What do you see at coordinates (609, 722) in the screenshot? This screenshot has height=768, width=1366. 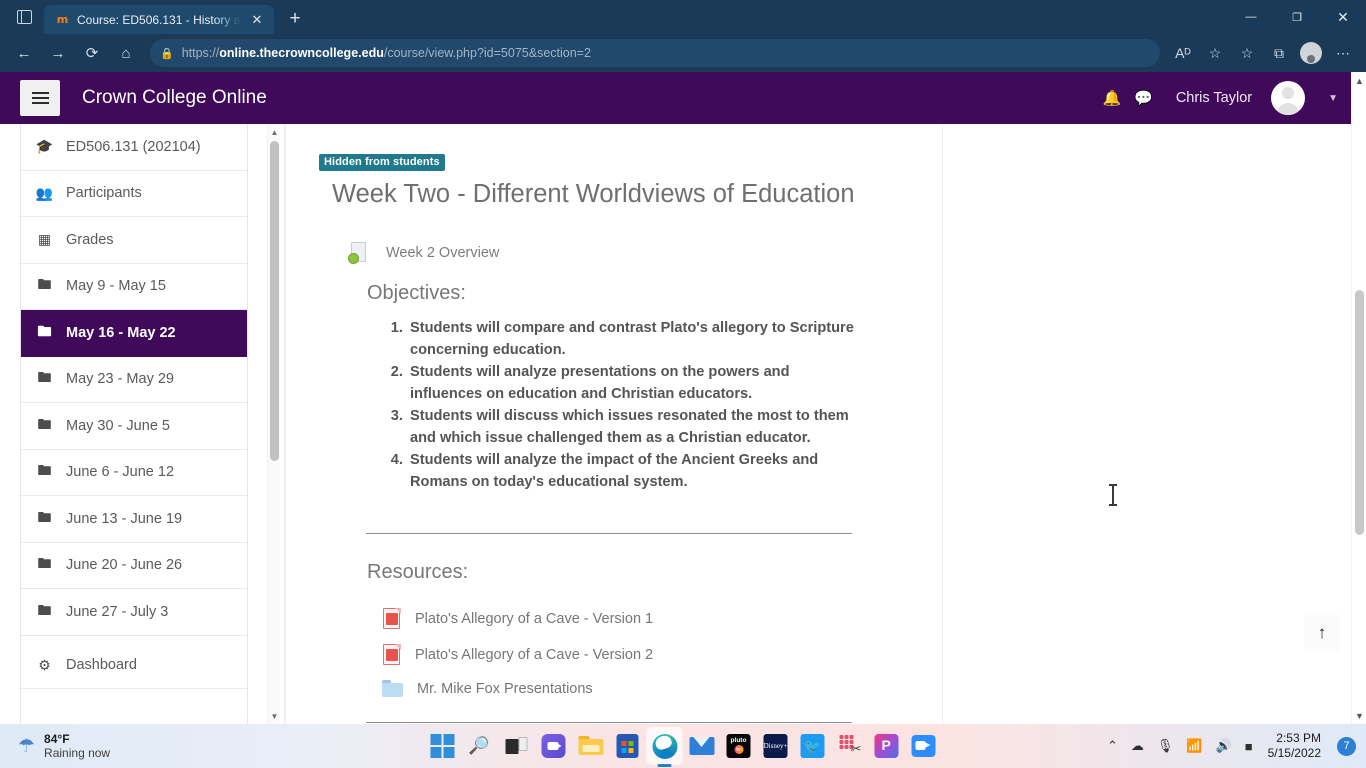 I see `section-divider-bottom` at bounding box center [609, 722].